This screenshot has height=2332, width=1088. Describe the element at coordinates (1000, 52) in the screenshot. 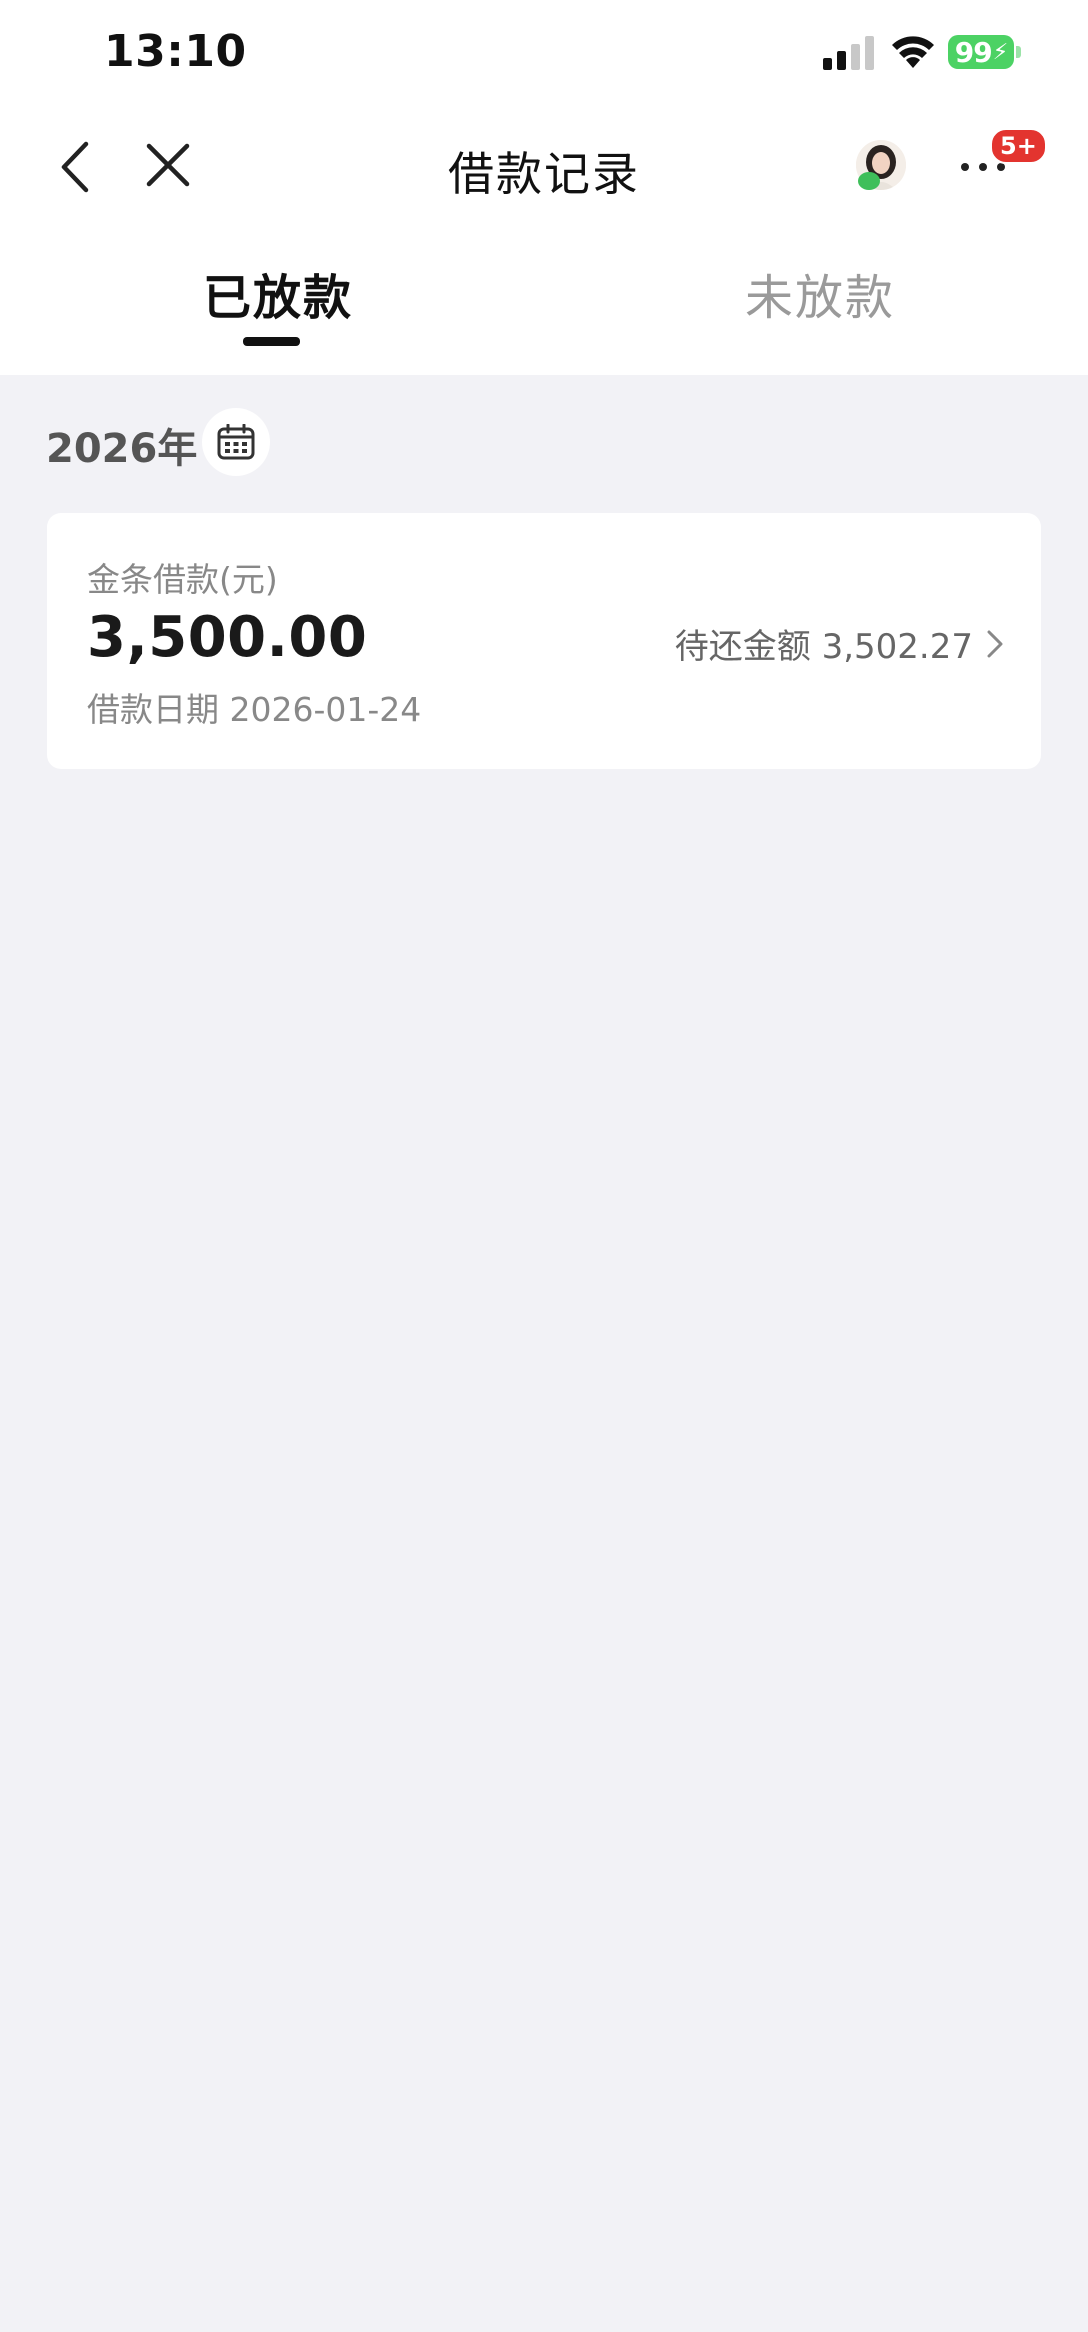

I see `charging-icon: ⚡` at that location.